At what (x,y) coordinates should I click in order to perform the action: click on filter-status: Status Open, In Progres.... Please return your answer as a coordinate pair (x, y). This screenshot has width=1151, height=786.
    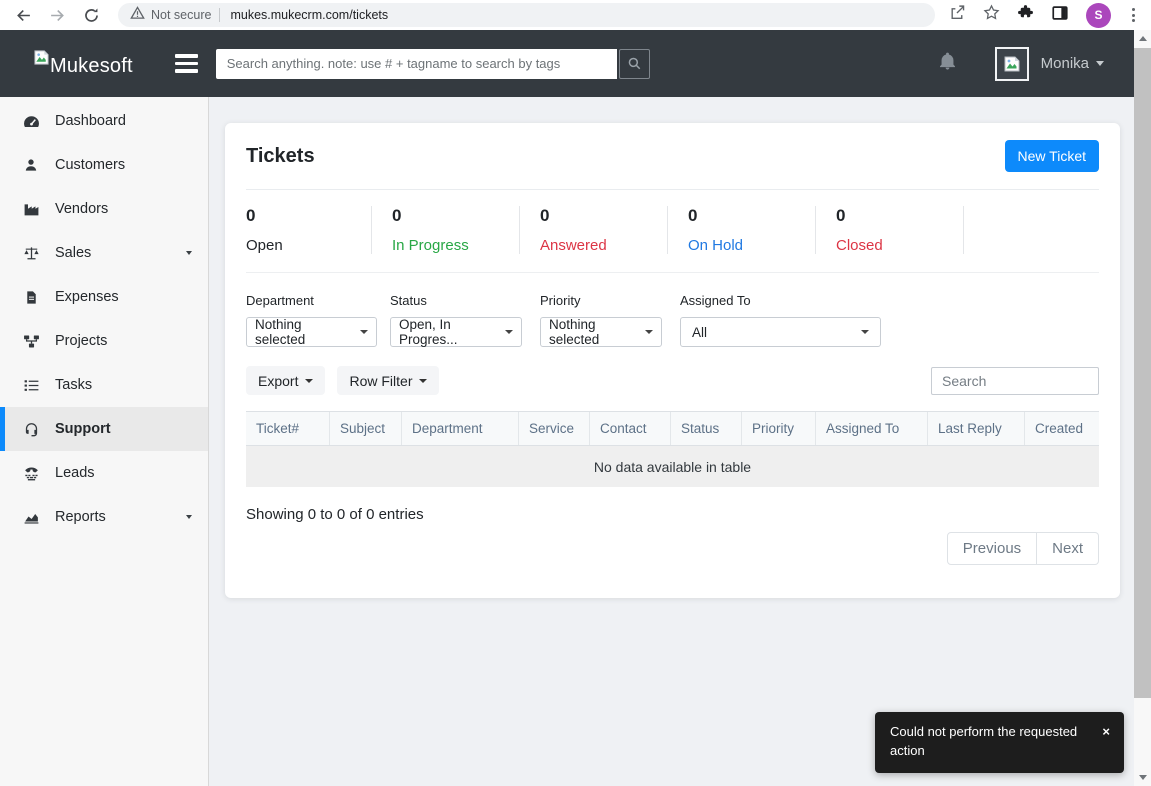
    Looking at the image, I should click on (456, 320).